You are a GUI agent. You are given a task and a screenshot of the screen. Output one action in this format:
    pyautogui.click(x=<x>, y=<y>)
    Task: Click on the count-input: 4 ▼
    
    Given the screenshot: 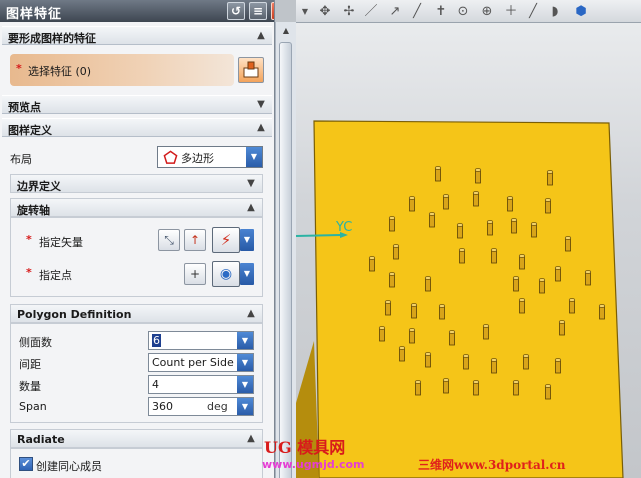 What is the action you would take?
    pyautogui.click(x=201, y=384)
    